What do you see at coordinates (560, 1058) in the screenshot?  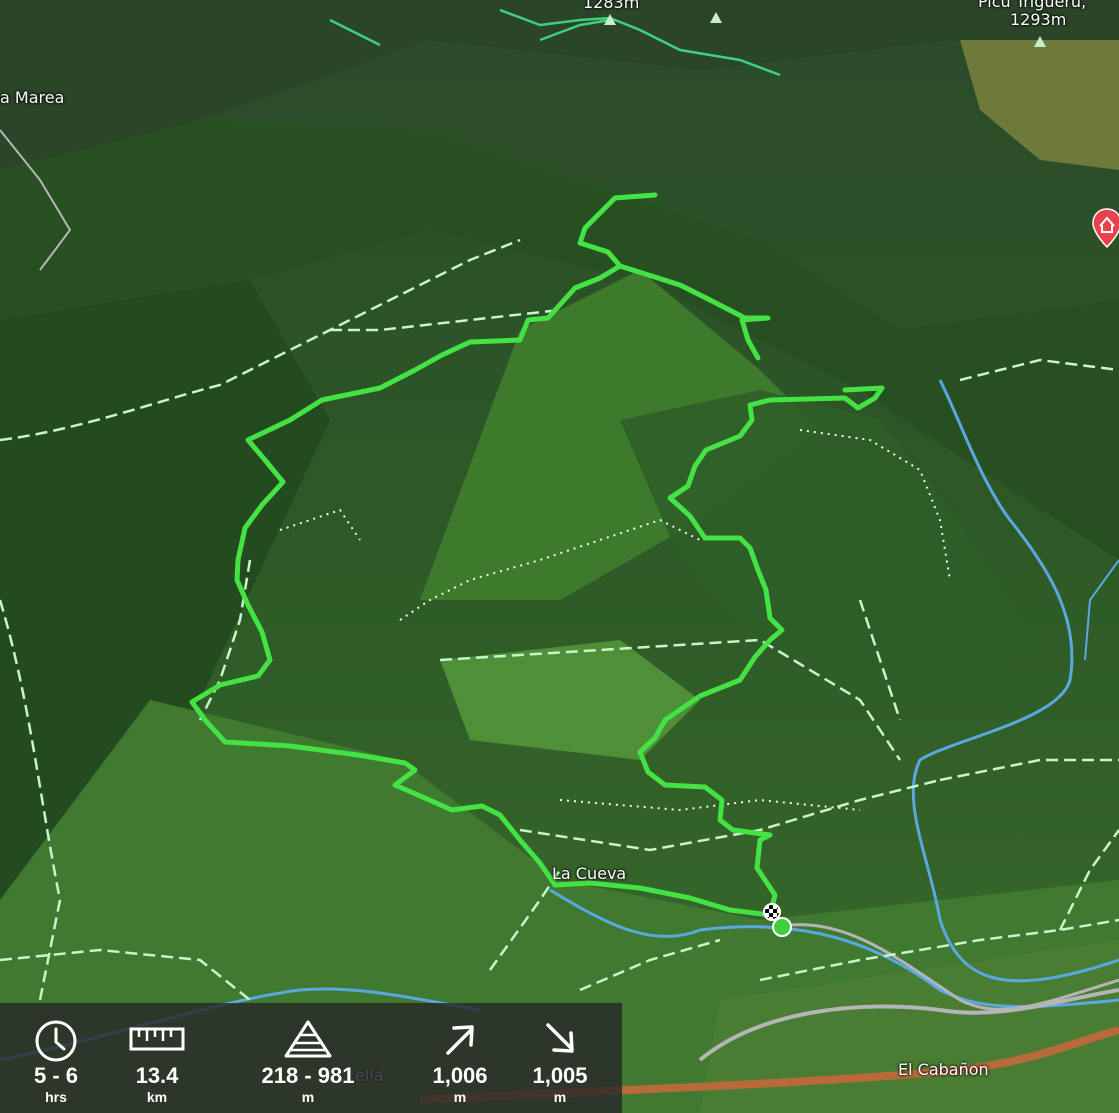 I see `stat-descent: 1,005 m` at bounding box center [560, 1058].